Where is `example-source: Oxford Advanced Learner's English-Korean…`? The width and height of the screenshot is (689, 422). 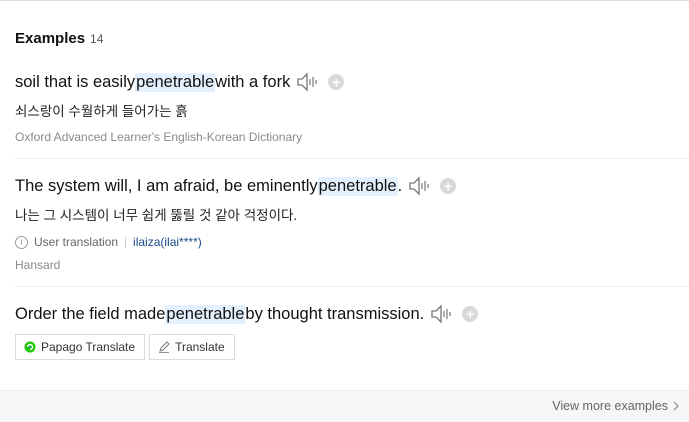 example-source: Oxford Advanced Learner's English-Korean… is located at coordinates (159, 137).